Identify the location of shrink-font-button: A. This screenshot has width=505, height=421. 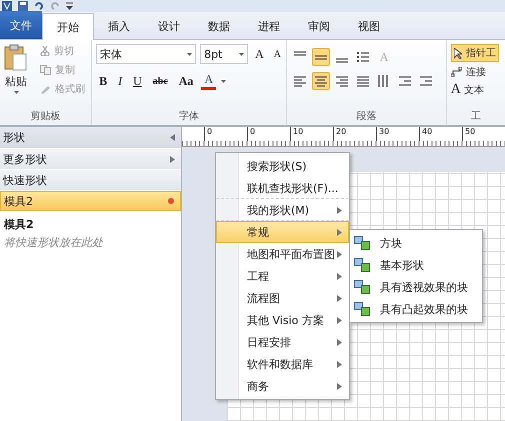
(277, 54).